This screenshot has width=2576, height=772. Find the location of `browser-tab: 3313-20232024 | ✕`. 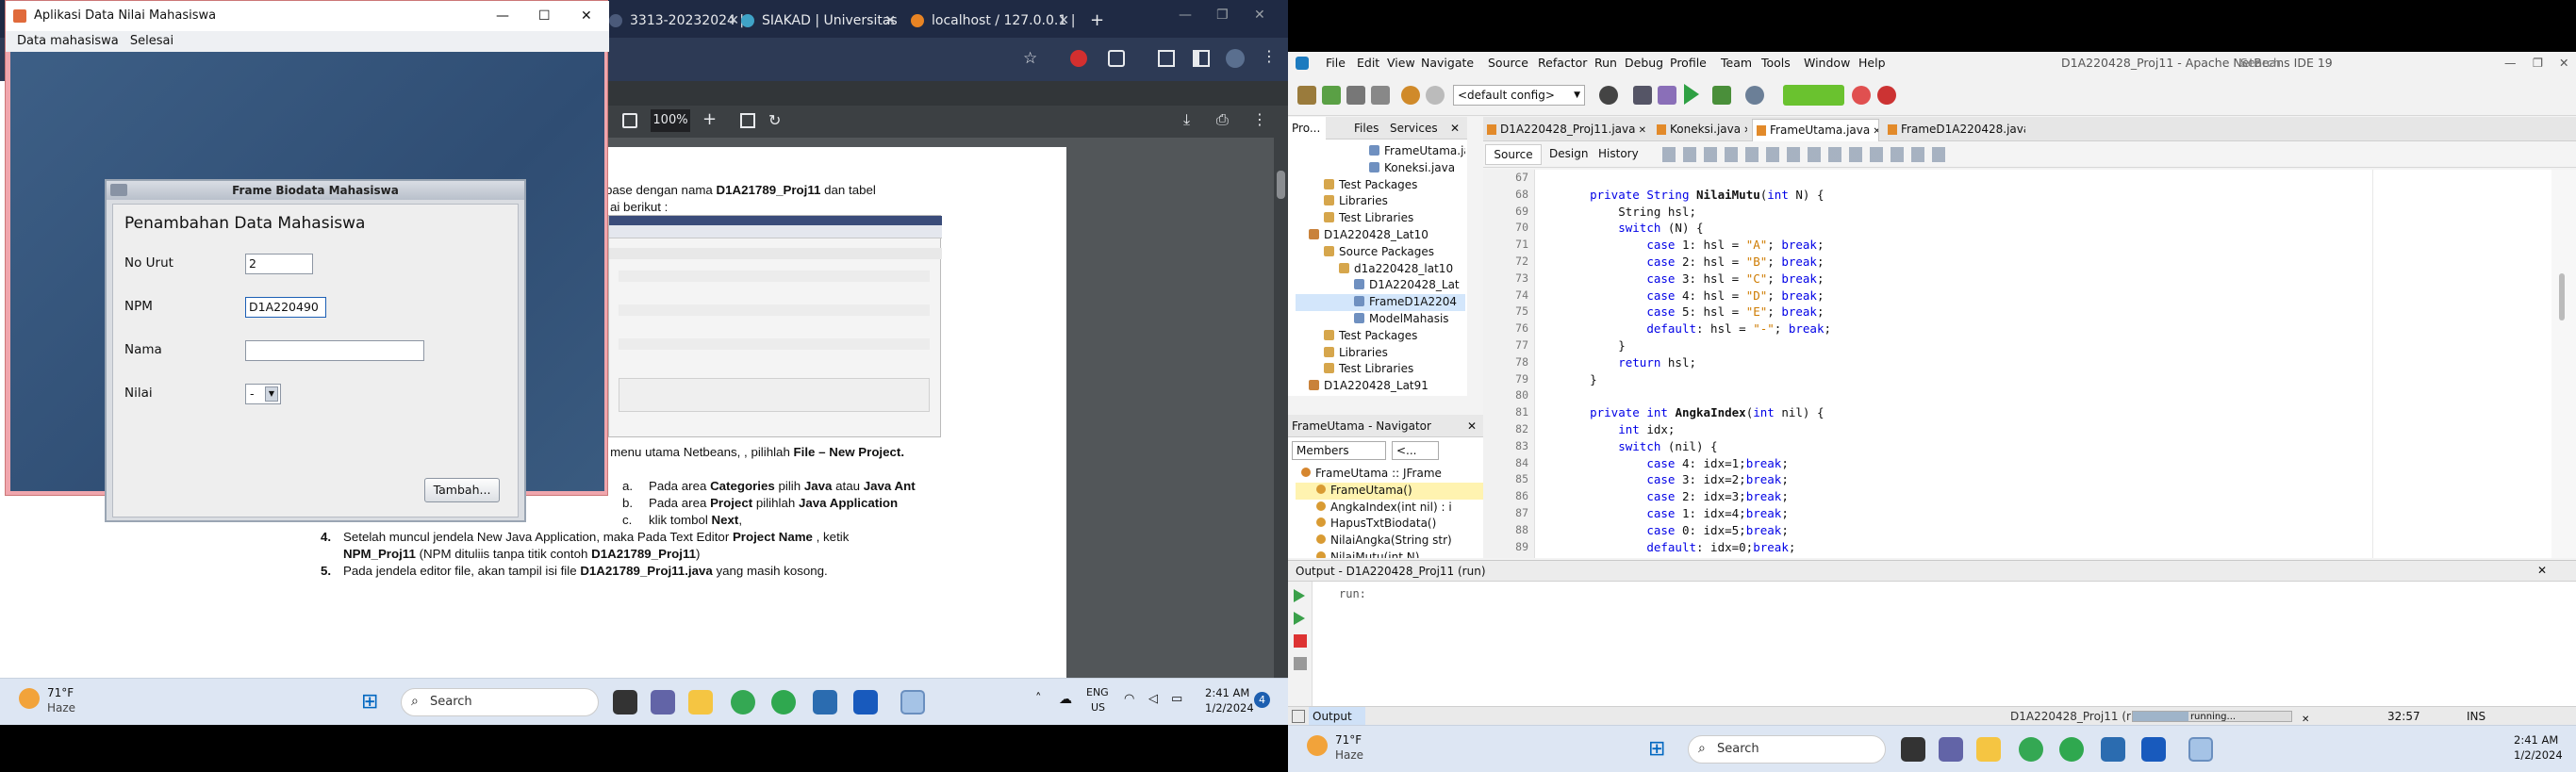

browser-tab: 3313-20232024 | ✕ is located at coordinates (674, 21).